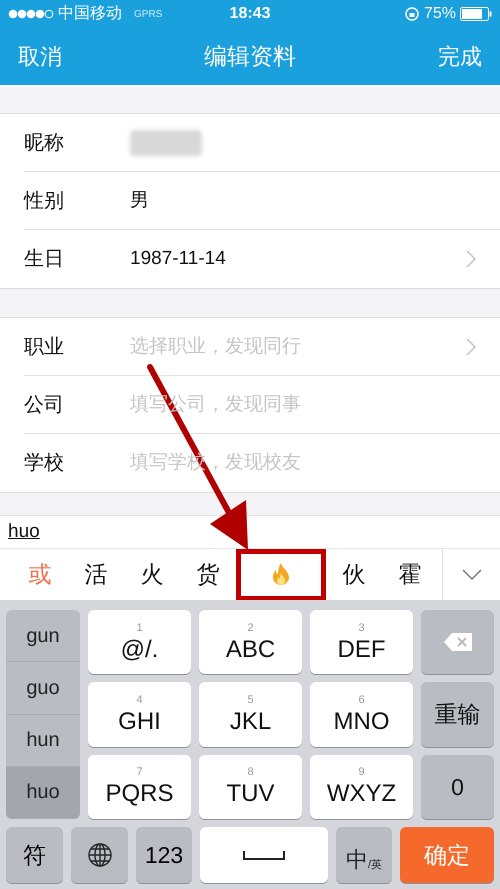  I want to click on keypad-key: 4 GHI, so click(139, 714).